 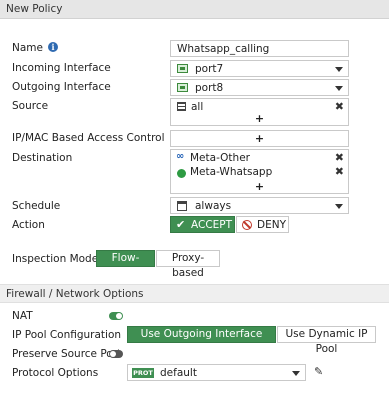 I want to click on protocol-options-label: Protocol Options, so click(x=55, y=373).